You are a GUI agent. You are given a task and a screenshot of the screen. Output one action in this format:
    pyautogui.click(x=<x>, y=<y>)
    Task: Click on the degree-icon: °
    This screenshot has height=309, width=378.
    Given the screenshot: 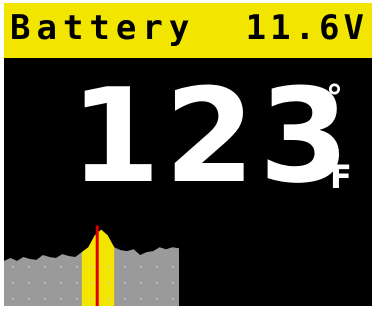 What is the action you would take?
    pyautogui.click(x=334, y=98)
    